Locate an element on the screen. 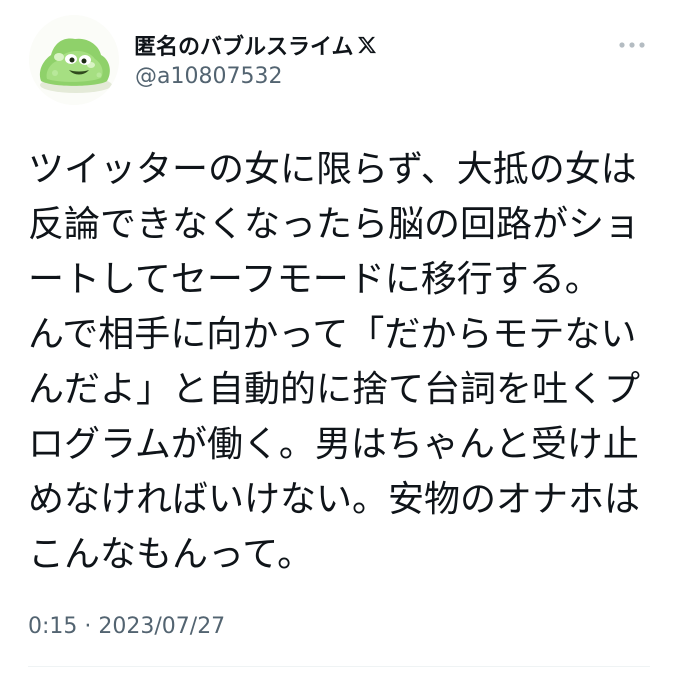 Image resolution: width=675 pixels, height=680 pixels. more-options-button is located at coordinates (632, 45).